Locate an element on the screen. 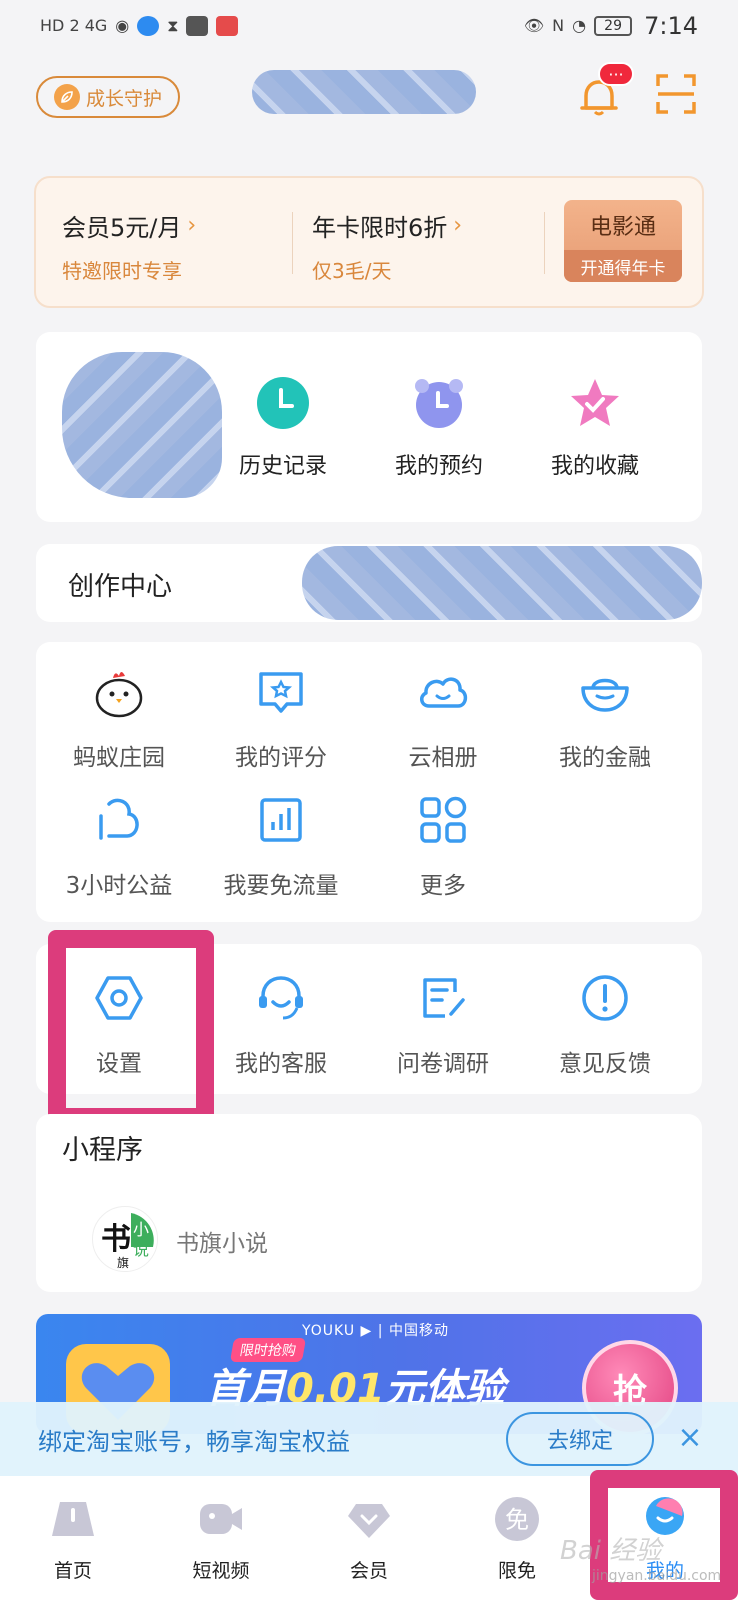 The height and width of the screenshot is (1600, 738). vip-annual-offer: 年卡限时6折 › 仅3毛/天 is located at coordinates (387, 246).